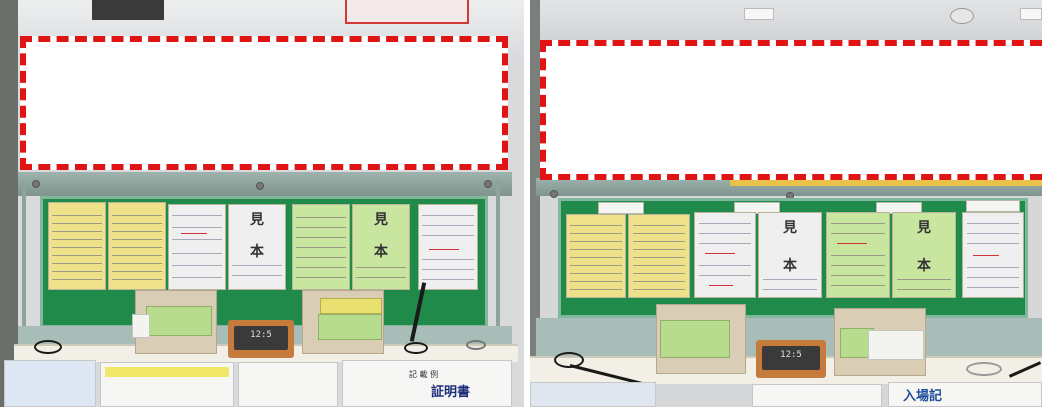 Image resolution: width=1042 pixels, height=407 pixels. What do you see at coordinates (167, 372) in the screenshot?
I see `highlight-band` at bounding box center [167, 372].